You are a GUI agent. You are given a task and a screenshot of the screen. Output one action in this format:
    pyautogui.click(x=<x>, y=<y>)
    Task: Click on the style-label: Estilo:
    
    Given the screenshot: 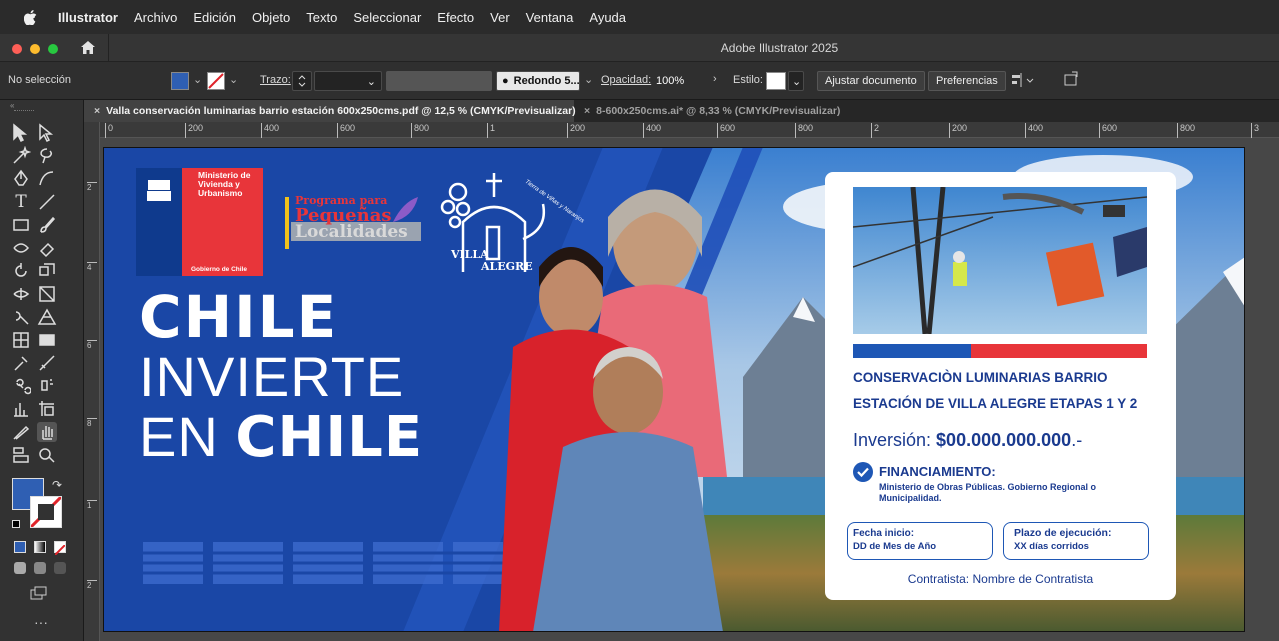 What is the action you would take?
    pyautogui.click(x=748, y=80)
    